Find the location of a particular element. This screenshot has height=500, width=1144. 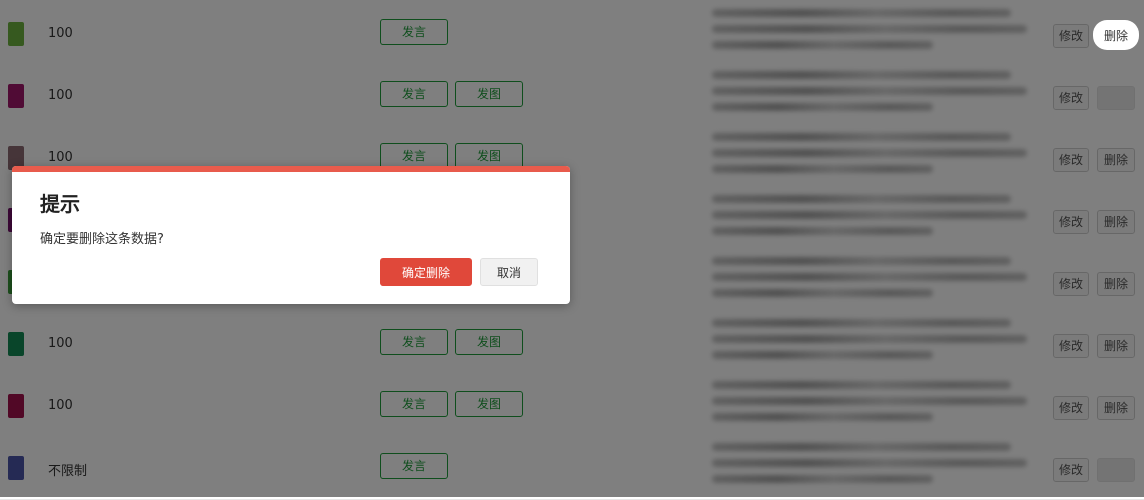

confirm-delete-button: 确定删除 is located at coordinates (426, 272).